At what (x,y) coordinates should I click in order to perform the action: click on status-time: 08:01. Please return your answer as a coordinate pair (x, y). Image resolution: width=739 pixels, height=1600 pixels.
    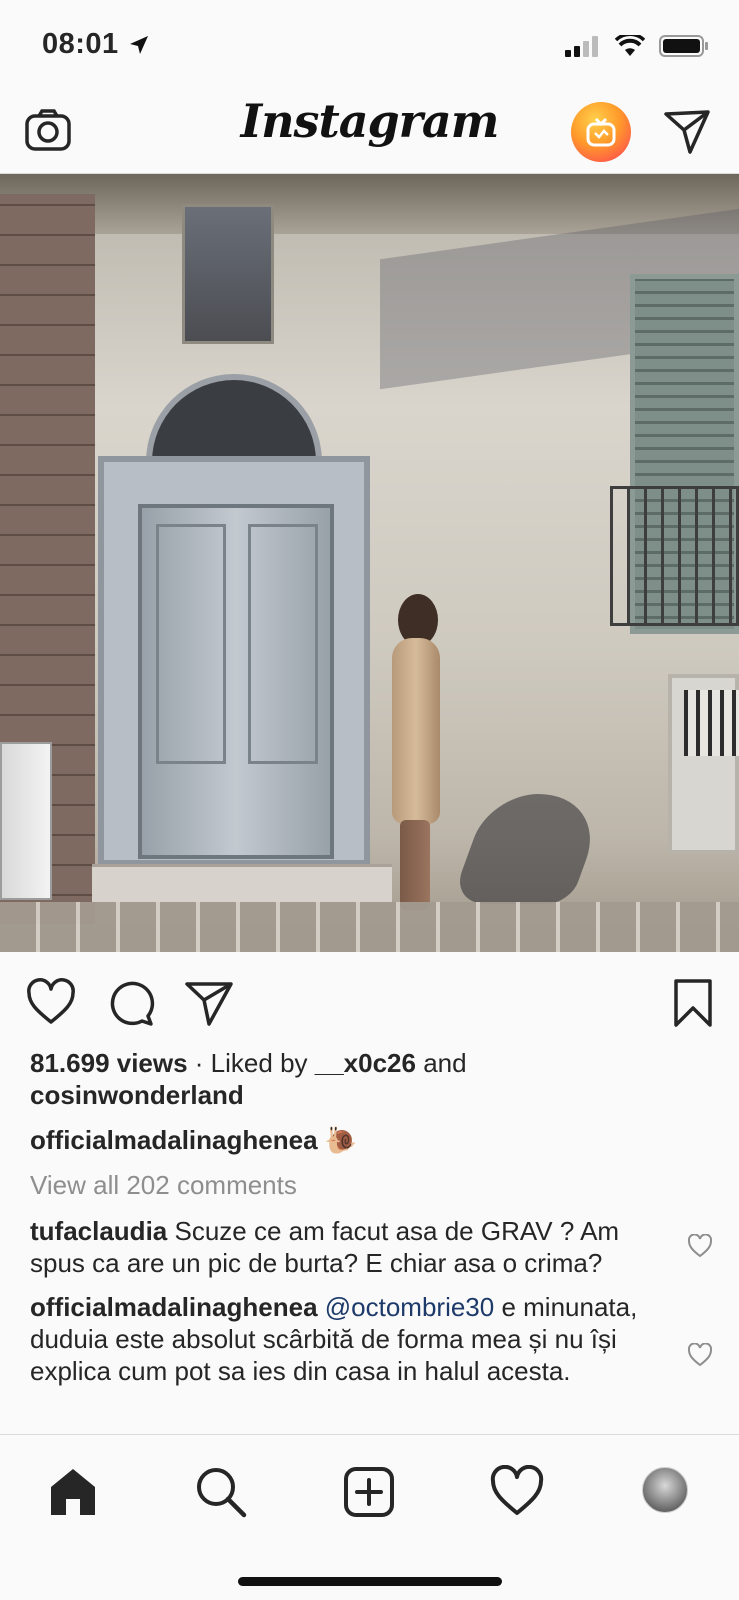
    Looking at the image, I should click on (80, 44).